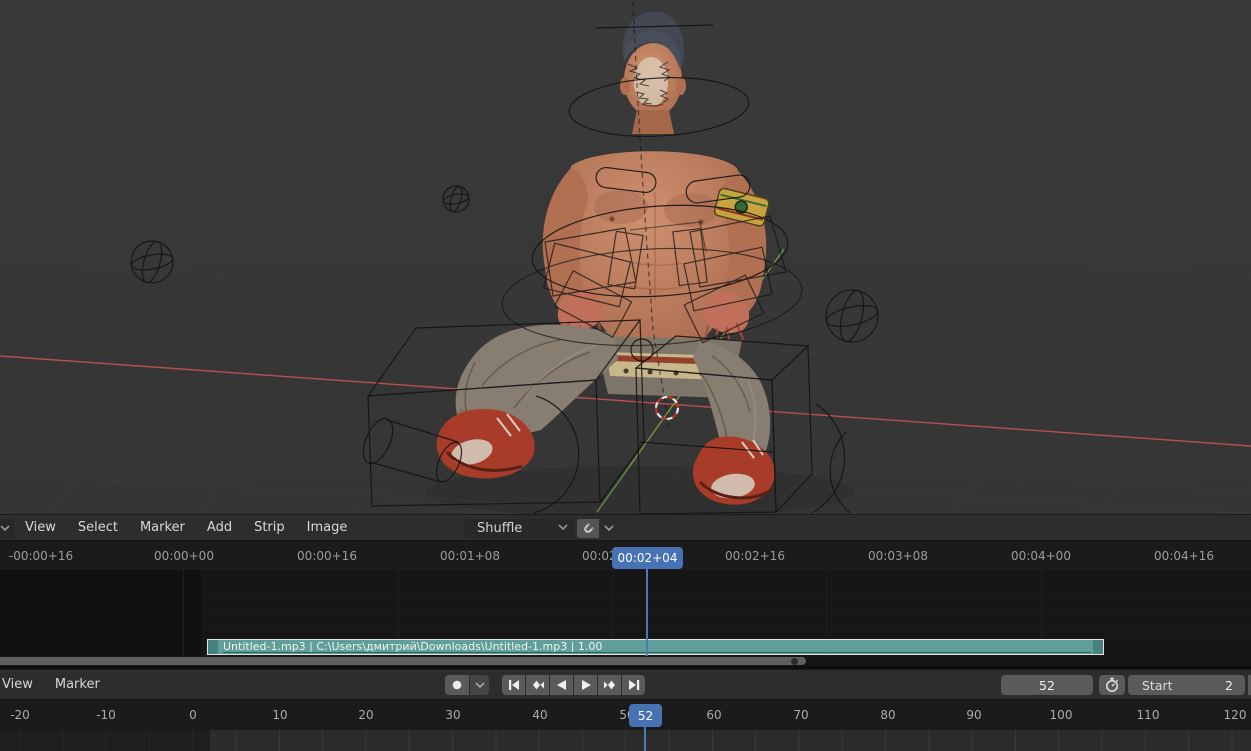 The image size is (1251, 751). I want to click on current-frame-indicator: 52, so click(645, 715).